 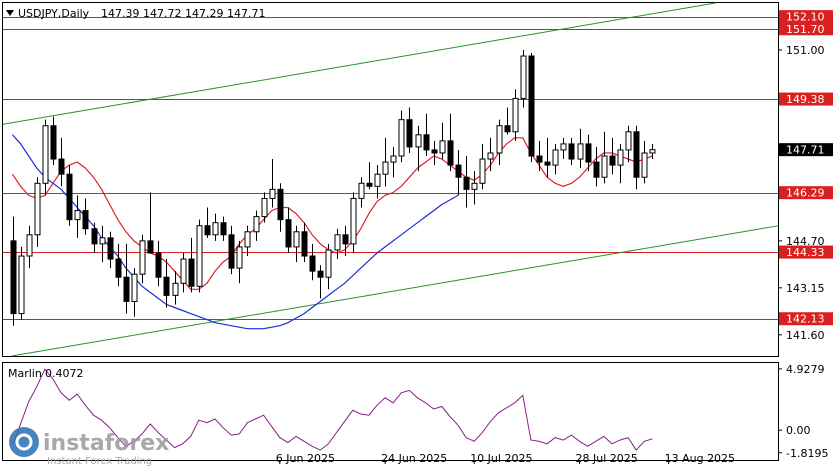 I want to click on osc-tick-label: 0.00, so click(x=798, y=430).